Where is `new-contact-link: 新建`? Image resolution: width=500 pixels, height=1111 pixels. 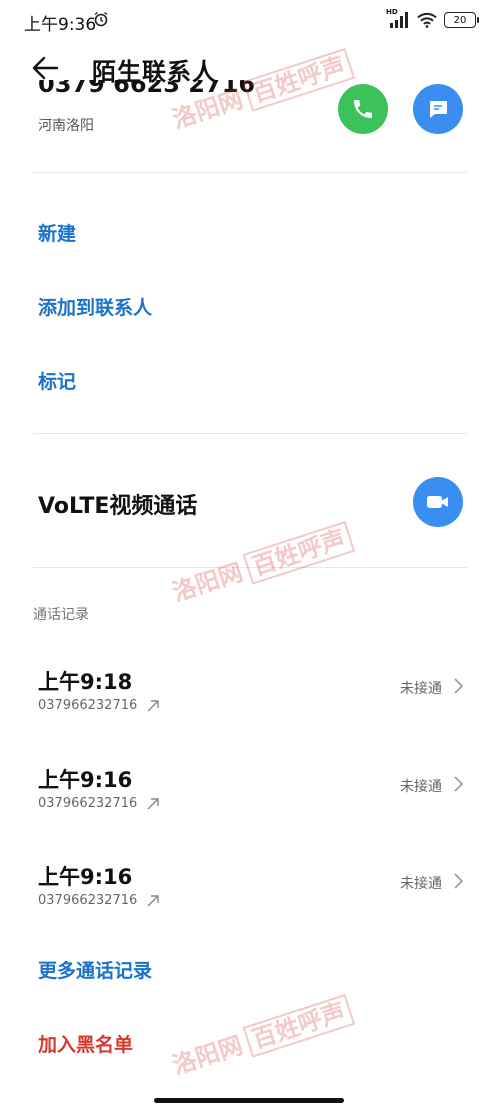 new-contact-link: 新建 is located at coordinates (57, 232).